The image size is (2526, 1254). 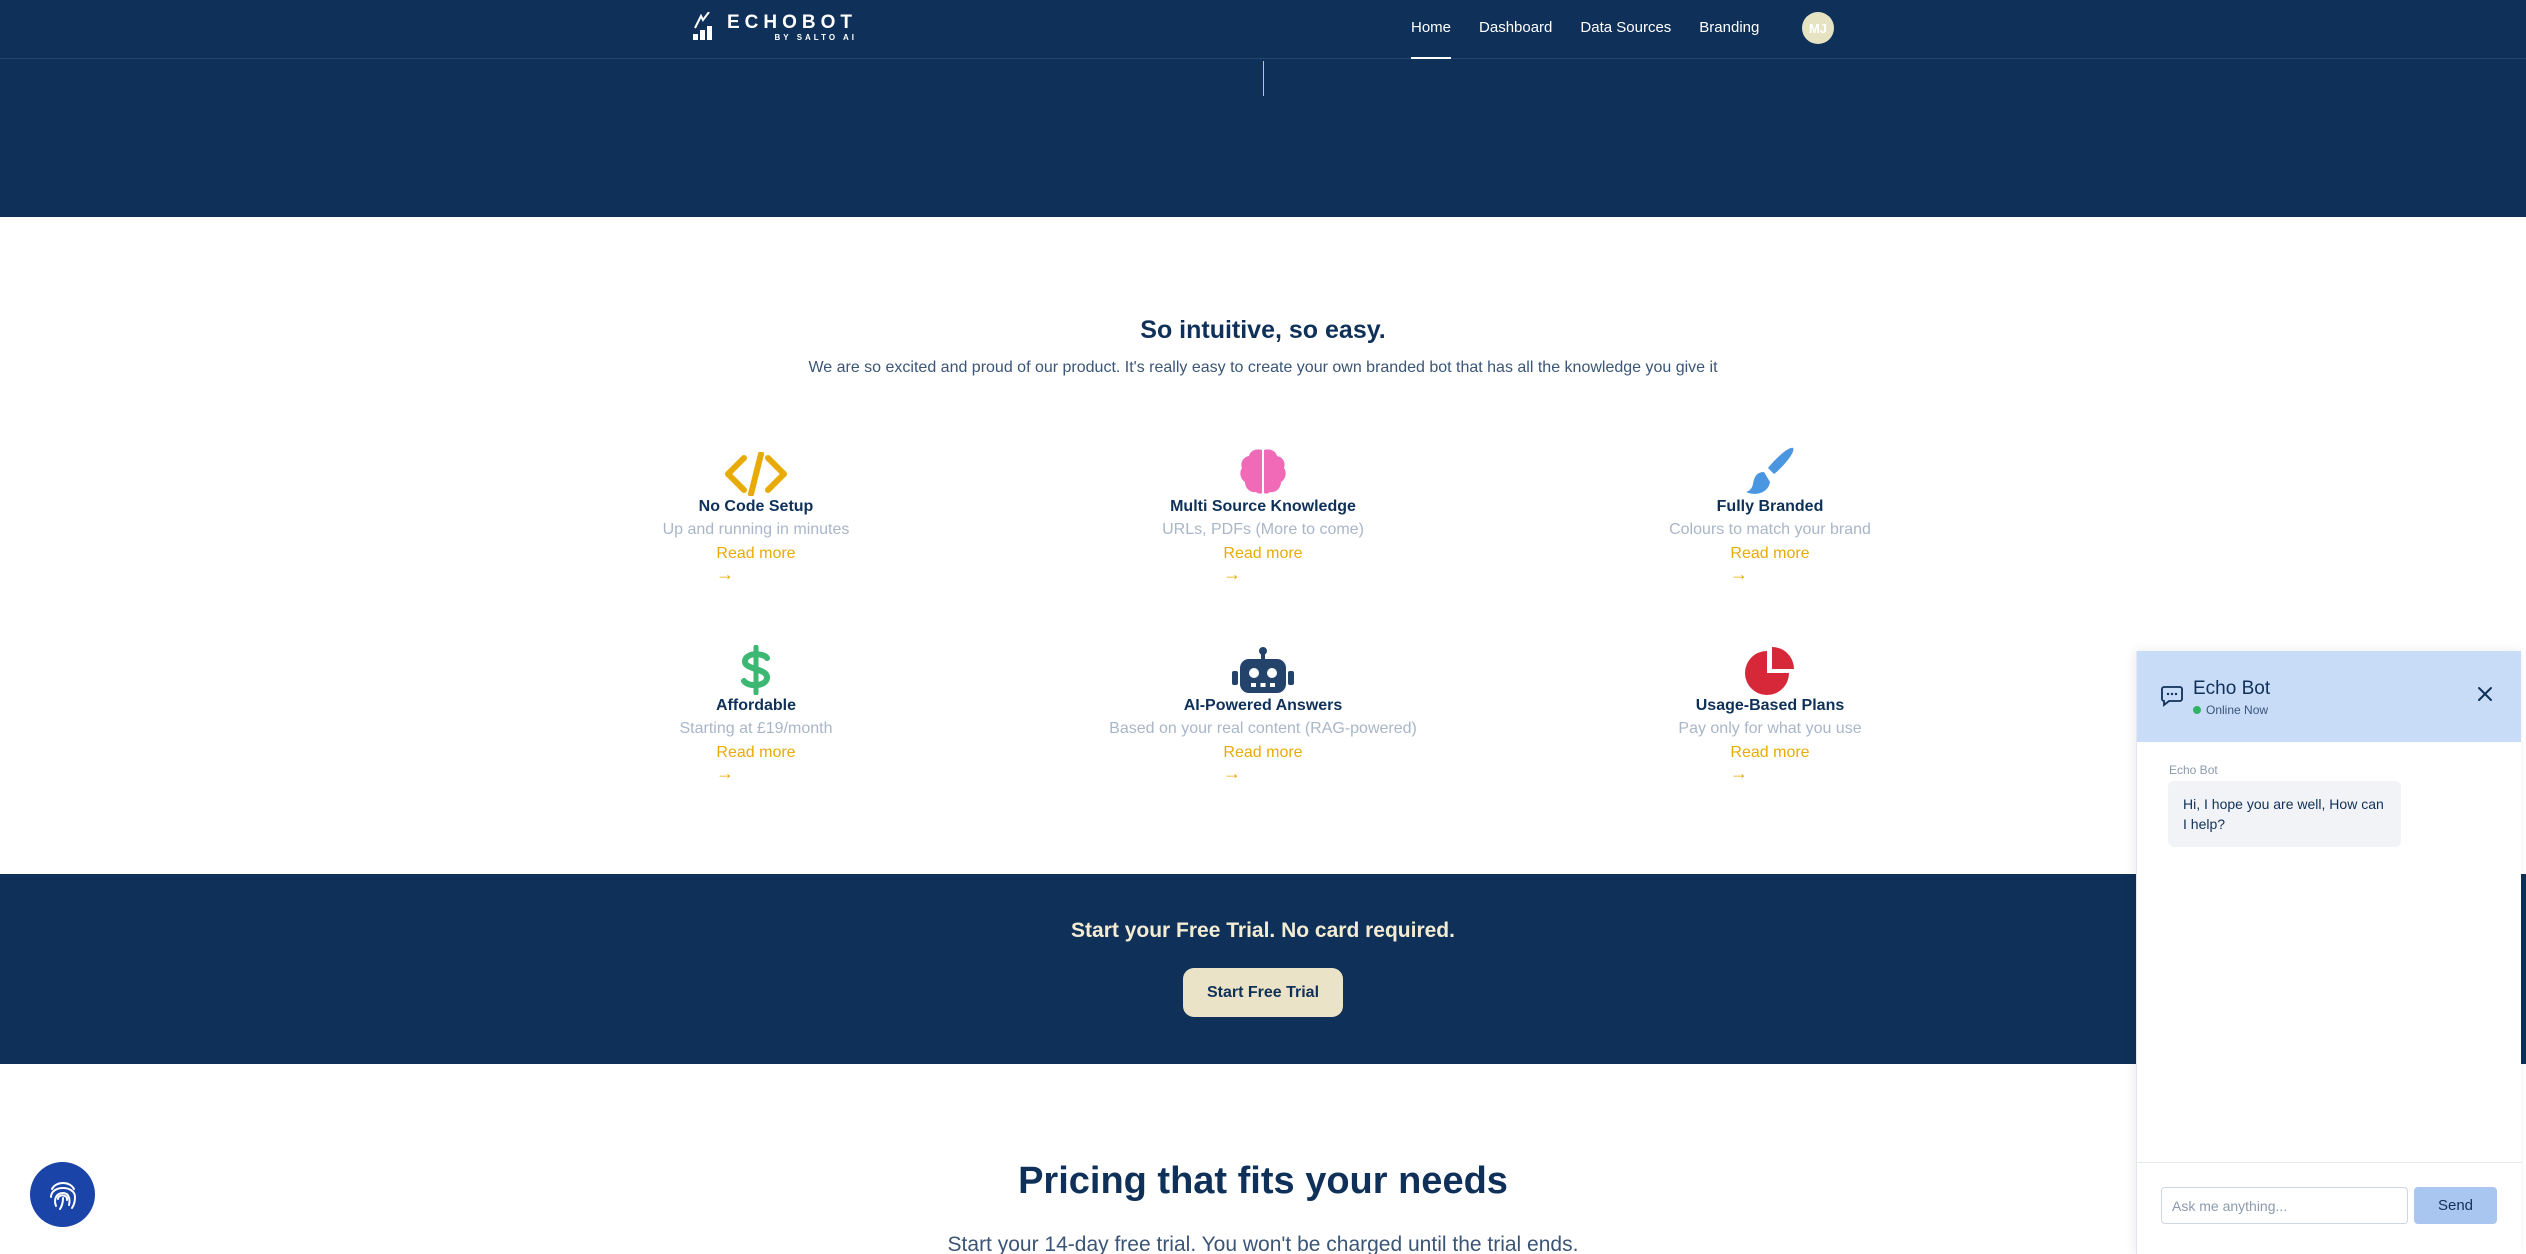 What do you see at coordinates (1625, 39) in the screenshot?
I see `nav-data-sources: Data Sources` at bounding box center [1625, 39].